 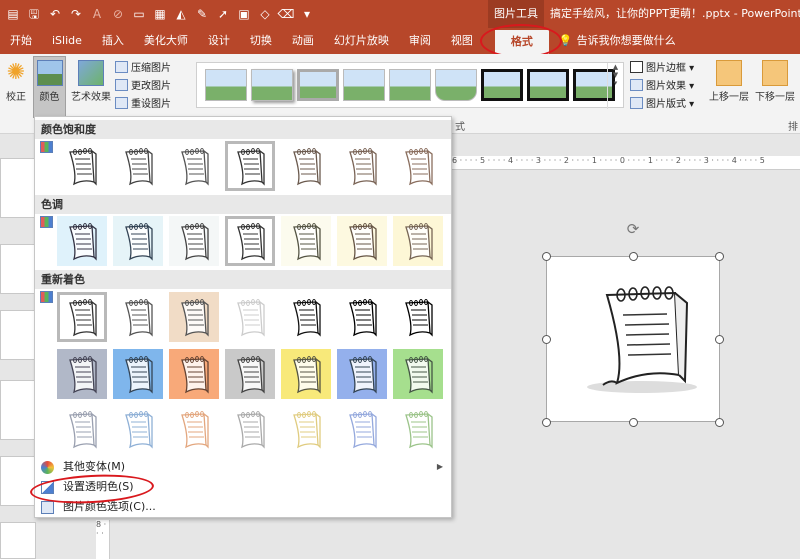 What do you see at coordinates (307, 14) in the screenshot?
I see `customize-icon: ▾` at bounding box center [307, 14].